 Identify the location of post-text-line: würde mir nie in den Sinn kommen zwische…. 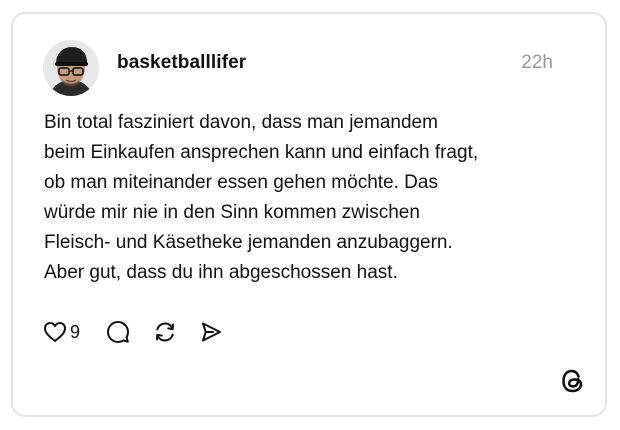
(232, 212).